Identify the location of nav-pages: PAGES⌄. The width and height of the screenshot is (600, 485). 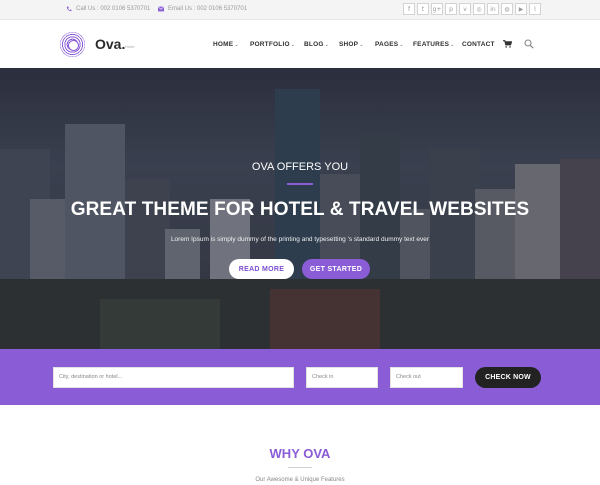
(389, 44).